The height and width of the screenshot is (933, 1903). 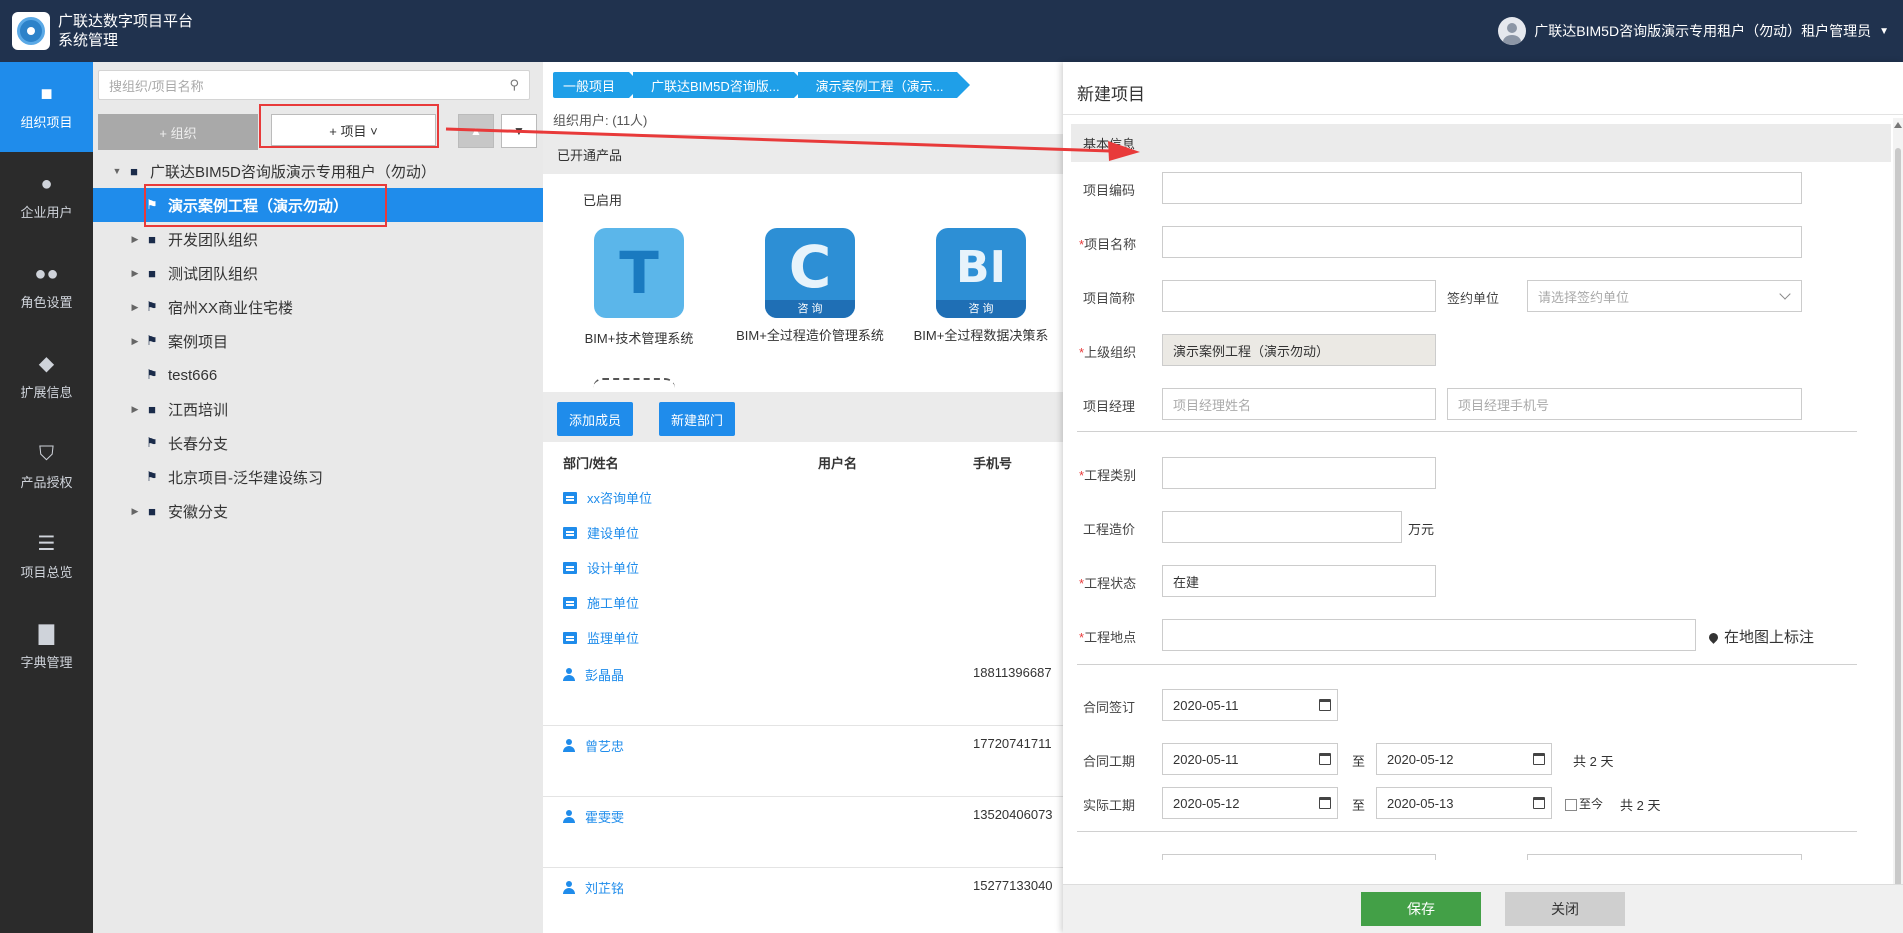 I want to click on tree-item-dev-team: ▶ ■ 开发团队组织, so click(x=318, y=239).